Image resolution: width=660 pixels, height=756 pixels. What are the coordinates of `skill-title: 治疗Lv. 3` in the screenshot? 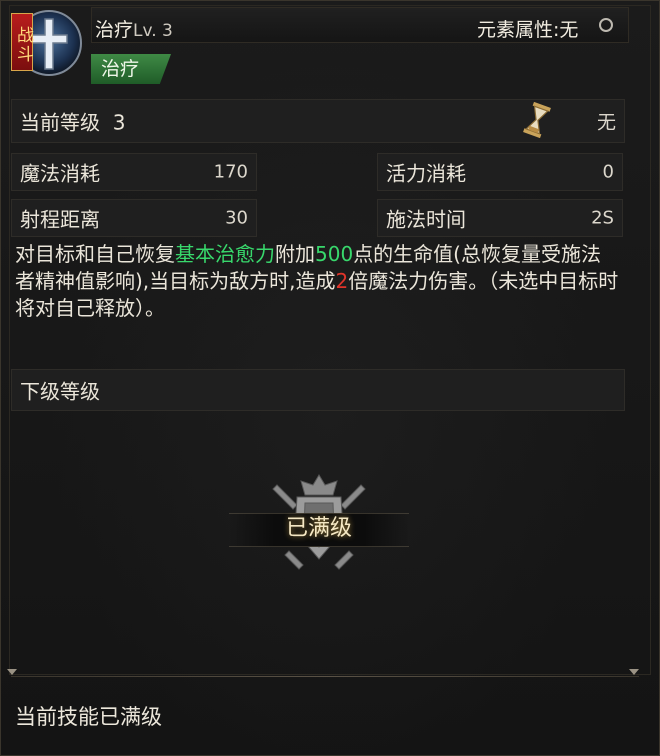 It's located at (134, 28).